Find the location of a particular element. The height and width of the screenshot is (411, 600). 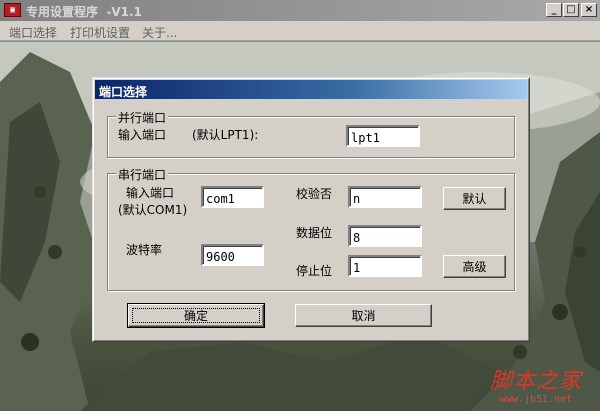

ok-button-label: 确定 is located at coordinates (196, 315).